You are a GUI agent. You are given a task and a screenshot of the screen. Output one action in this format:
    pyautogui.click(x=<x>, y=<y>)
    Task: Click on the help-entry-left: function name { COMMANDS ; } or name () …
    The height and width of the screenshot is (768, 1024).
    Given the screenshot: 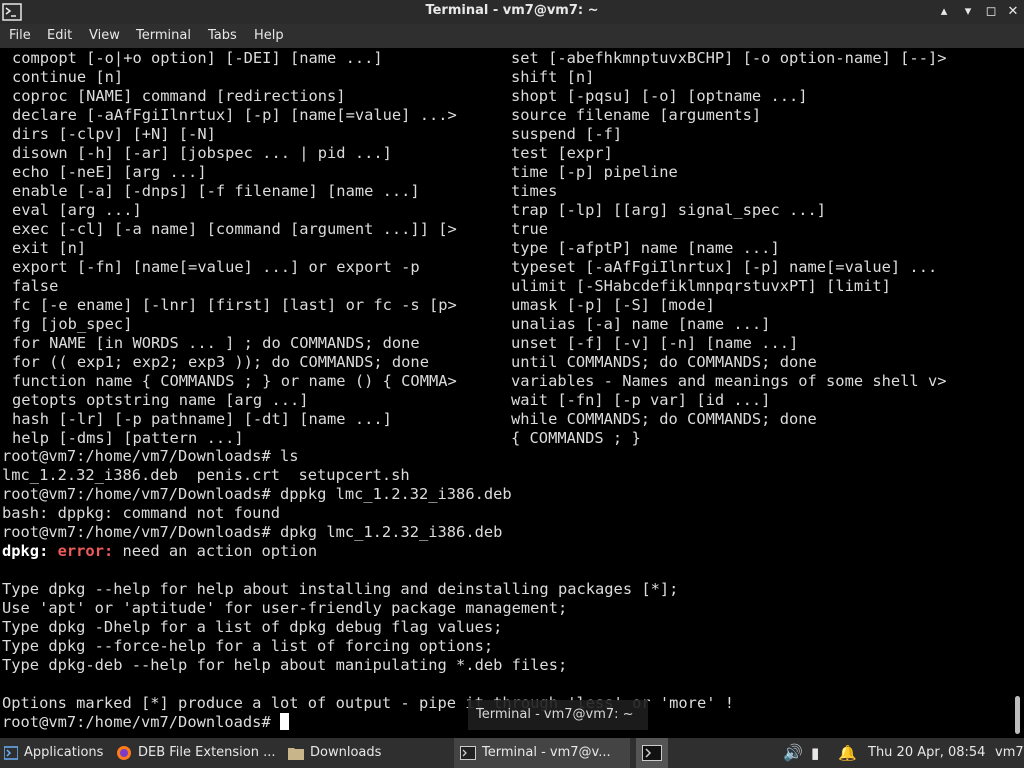 What is the action you would take?
    pyautogui.click(x=234, y=381)
    